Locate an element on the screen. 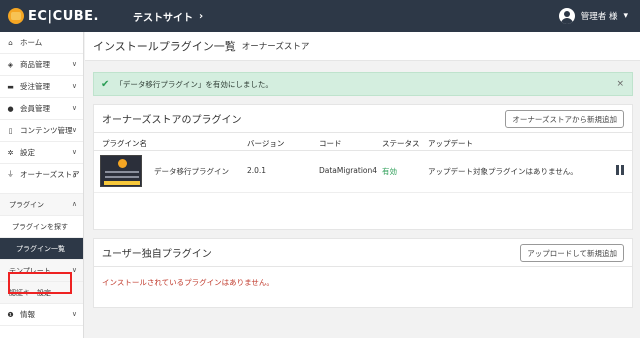 This screenshot has width=640, height=338. sidebar-item-label: 認証キー設定 is located at coordinates (30, 292).